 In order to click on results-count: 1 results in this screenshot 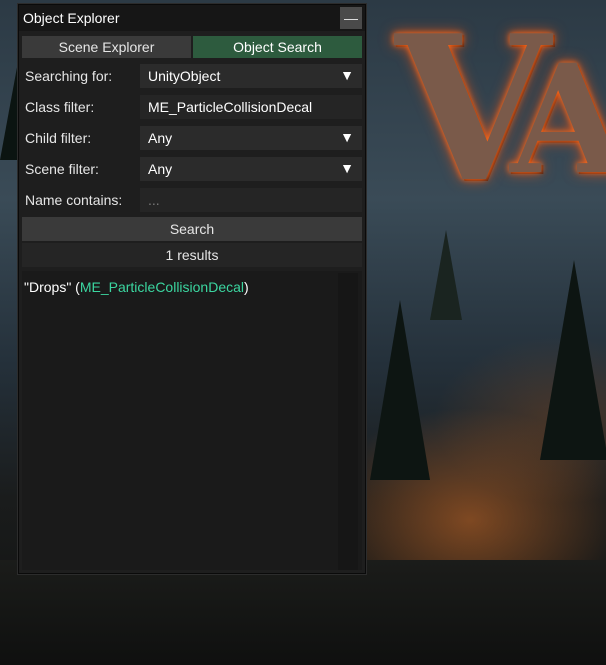, I will do `click(192, 255)`.